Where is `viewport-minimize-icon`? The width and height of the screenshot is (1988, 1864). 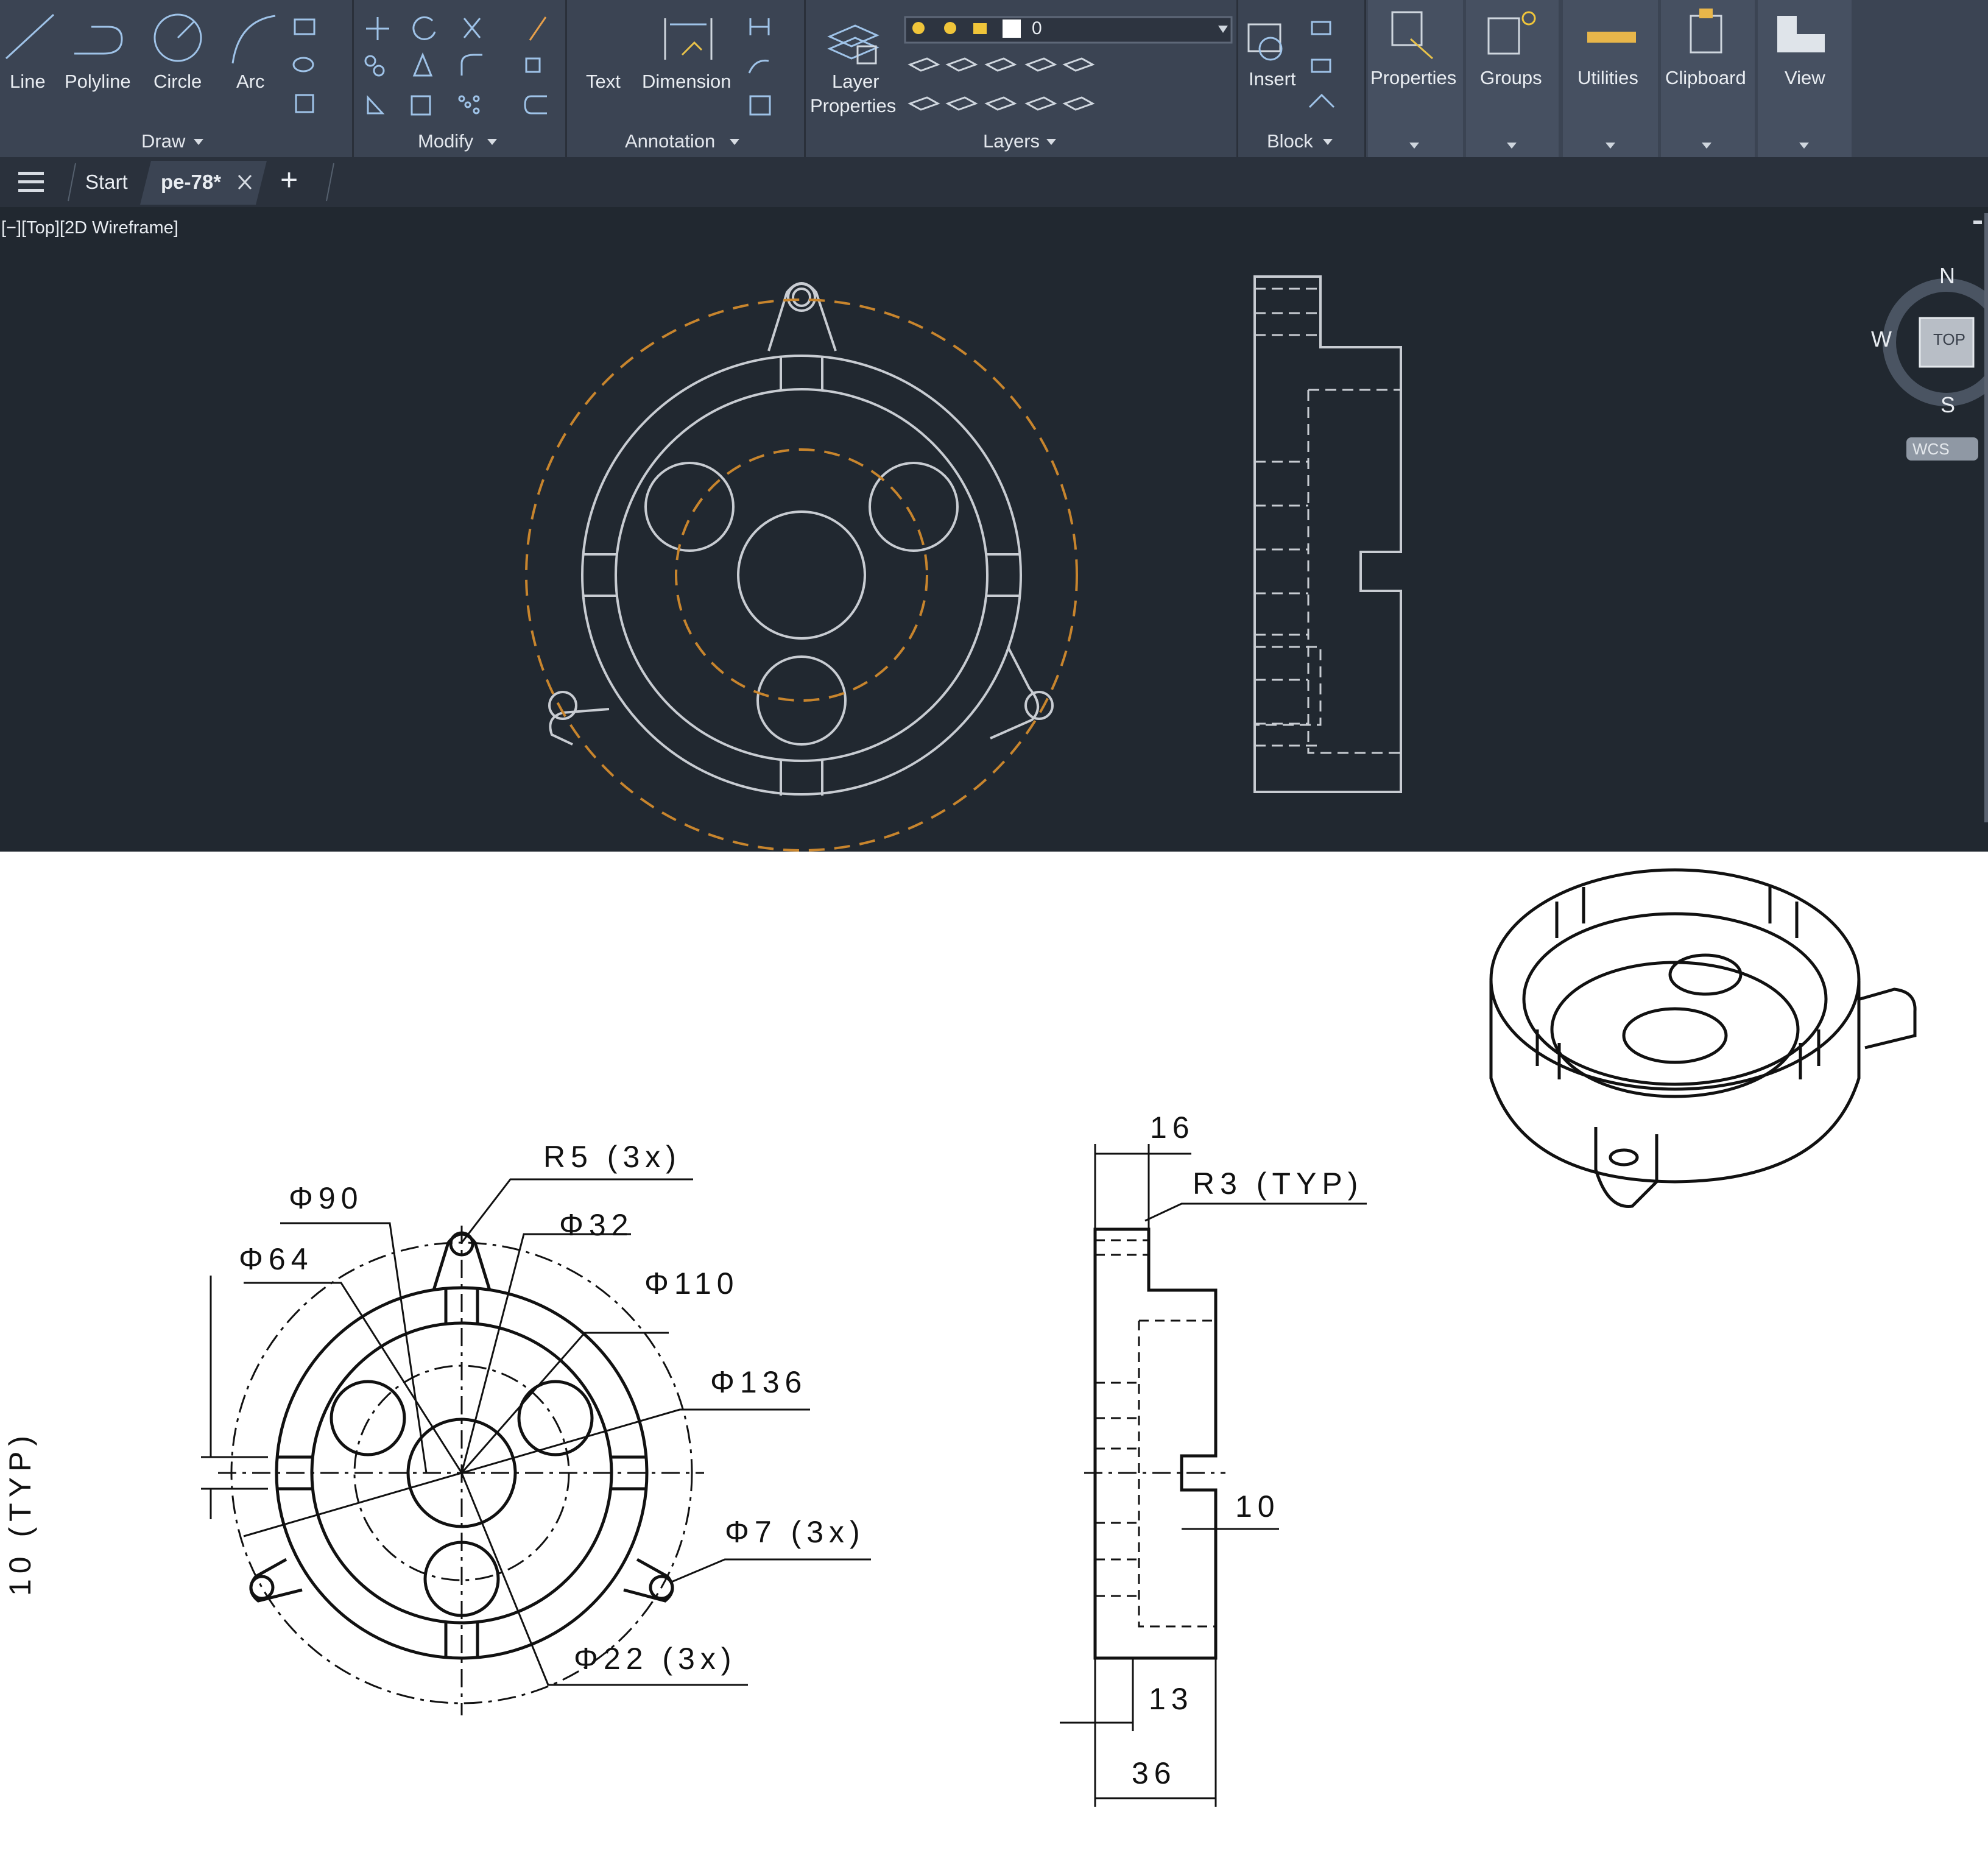
viewport-minimize-icon is located at coordinates (1977, 222).